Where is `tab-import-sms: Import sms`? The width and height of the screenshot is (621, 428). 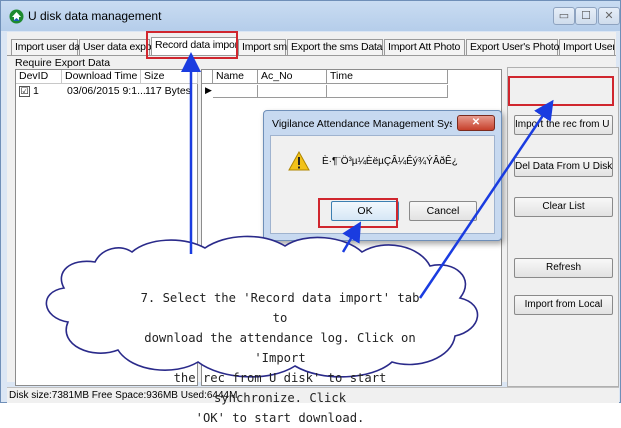 tab-import-sms: Import sms is located at coordinates (265, 47).